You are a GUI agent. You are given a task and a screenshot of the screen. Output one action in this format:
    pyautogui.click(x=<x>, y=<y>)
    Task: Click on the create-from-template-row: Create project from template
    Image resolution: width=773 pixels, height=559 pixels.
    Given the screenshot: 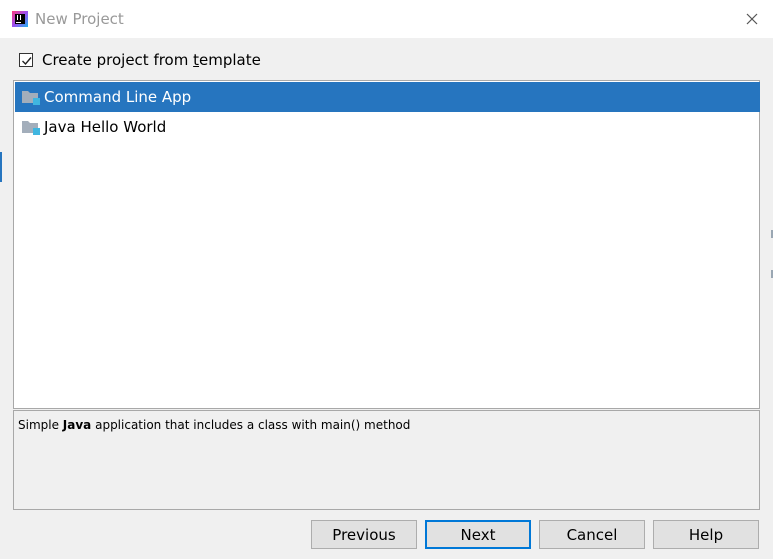 What is the action you would take?
    pyautogui.click(x=140, y=60)
    